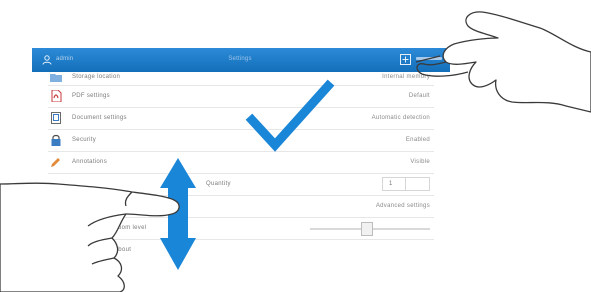 The height and width of the screenshot is (292, 591). I want to click on page-title: Settings, so click(240, 59).